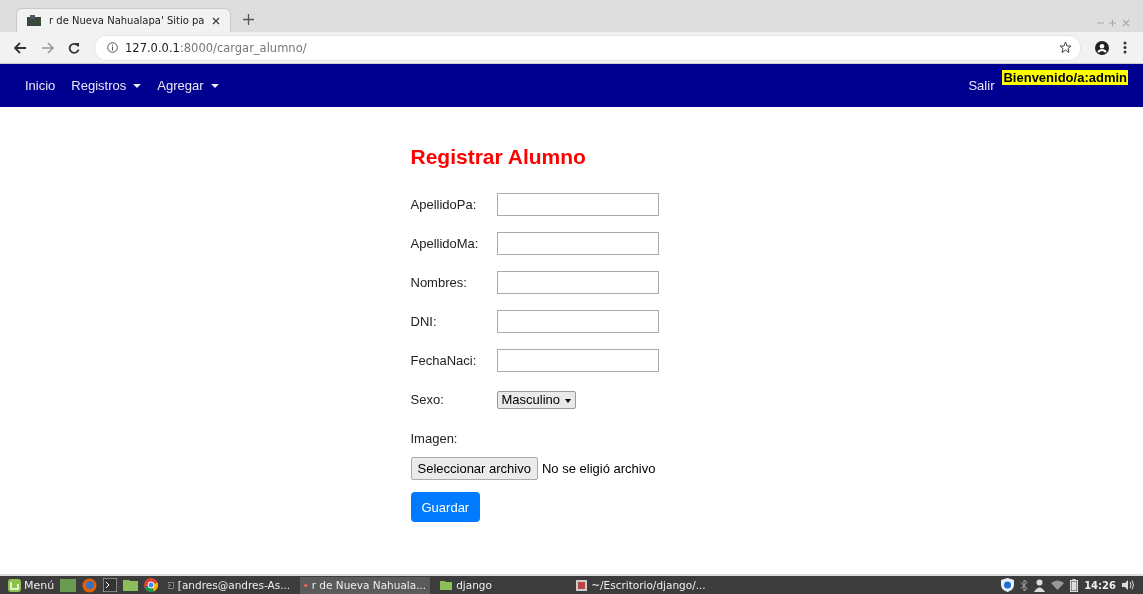 The image size is (1143, 594). Describe the element at coordinates (188, 85) in the screenshot. I see `nav-link: Agregar` at that location.